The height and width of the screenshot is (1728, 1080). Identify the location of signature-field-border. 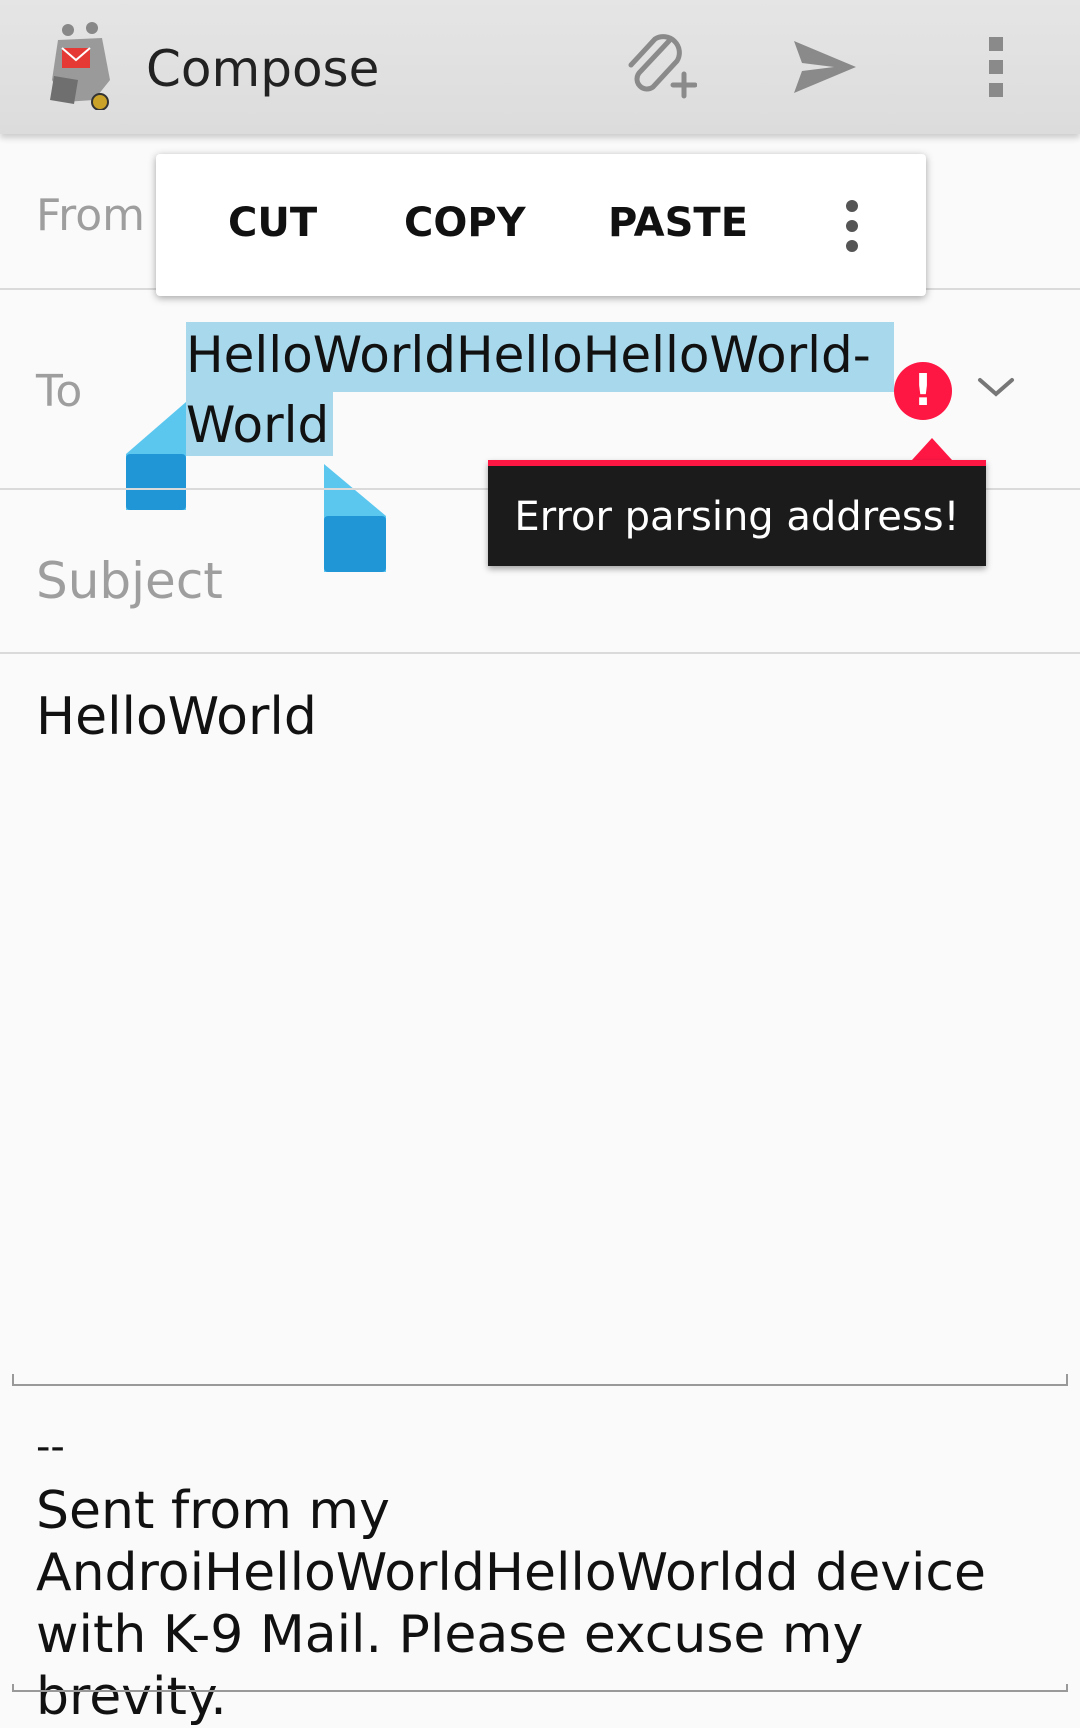
(540, 1688).